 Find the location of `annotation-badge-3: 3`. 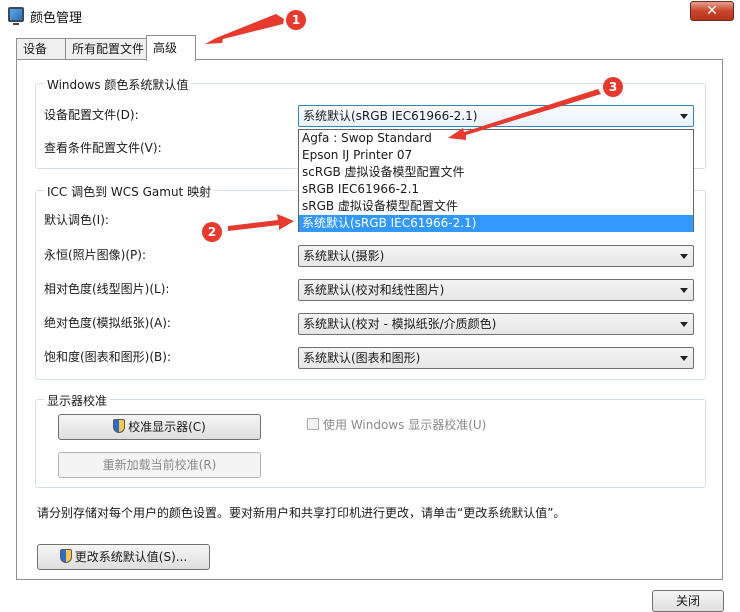

annotation-badge-3: 3 is located at coordinates (613, 87).